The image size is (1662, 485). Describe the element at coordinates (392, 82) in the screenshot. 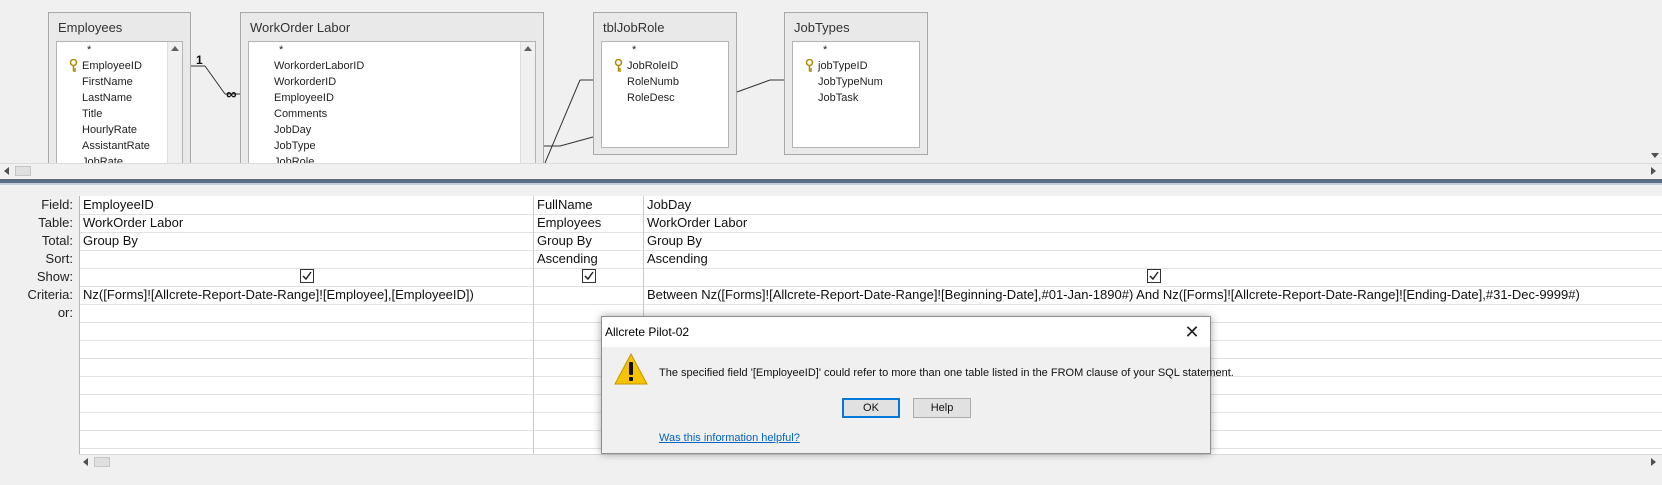

I see `field-item: WorkorderID` at that location.